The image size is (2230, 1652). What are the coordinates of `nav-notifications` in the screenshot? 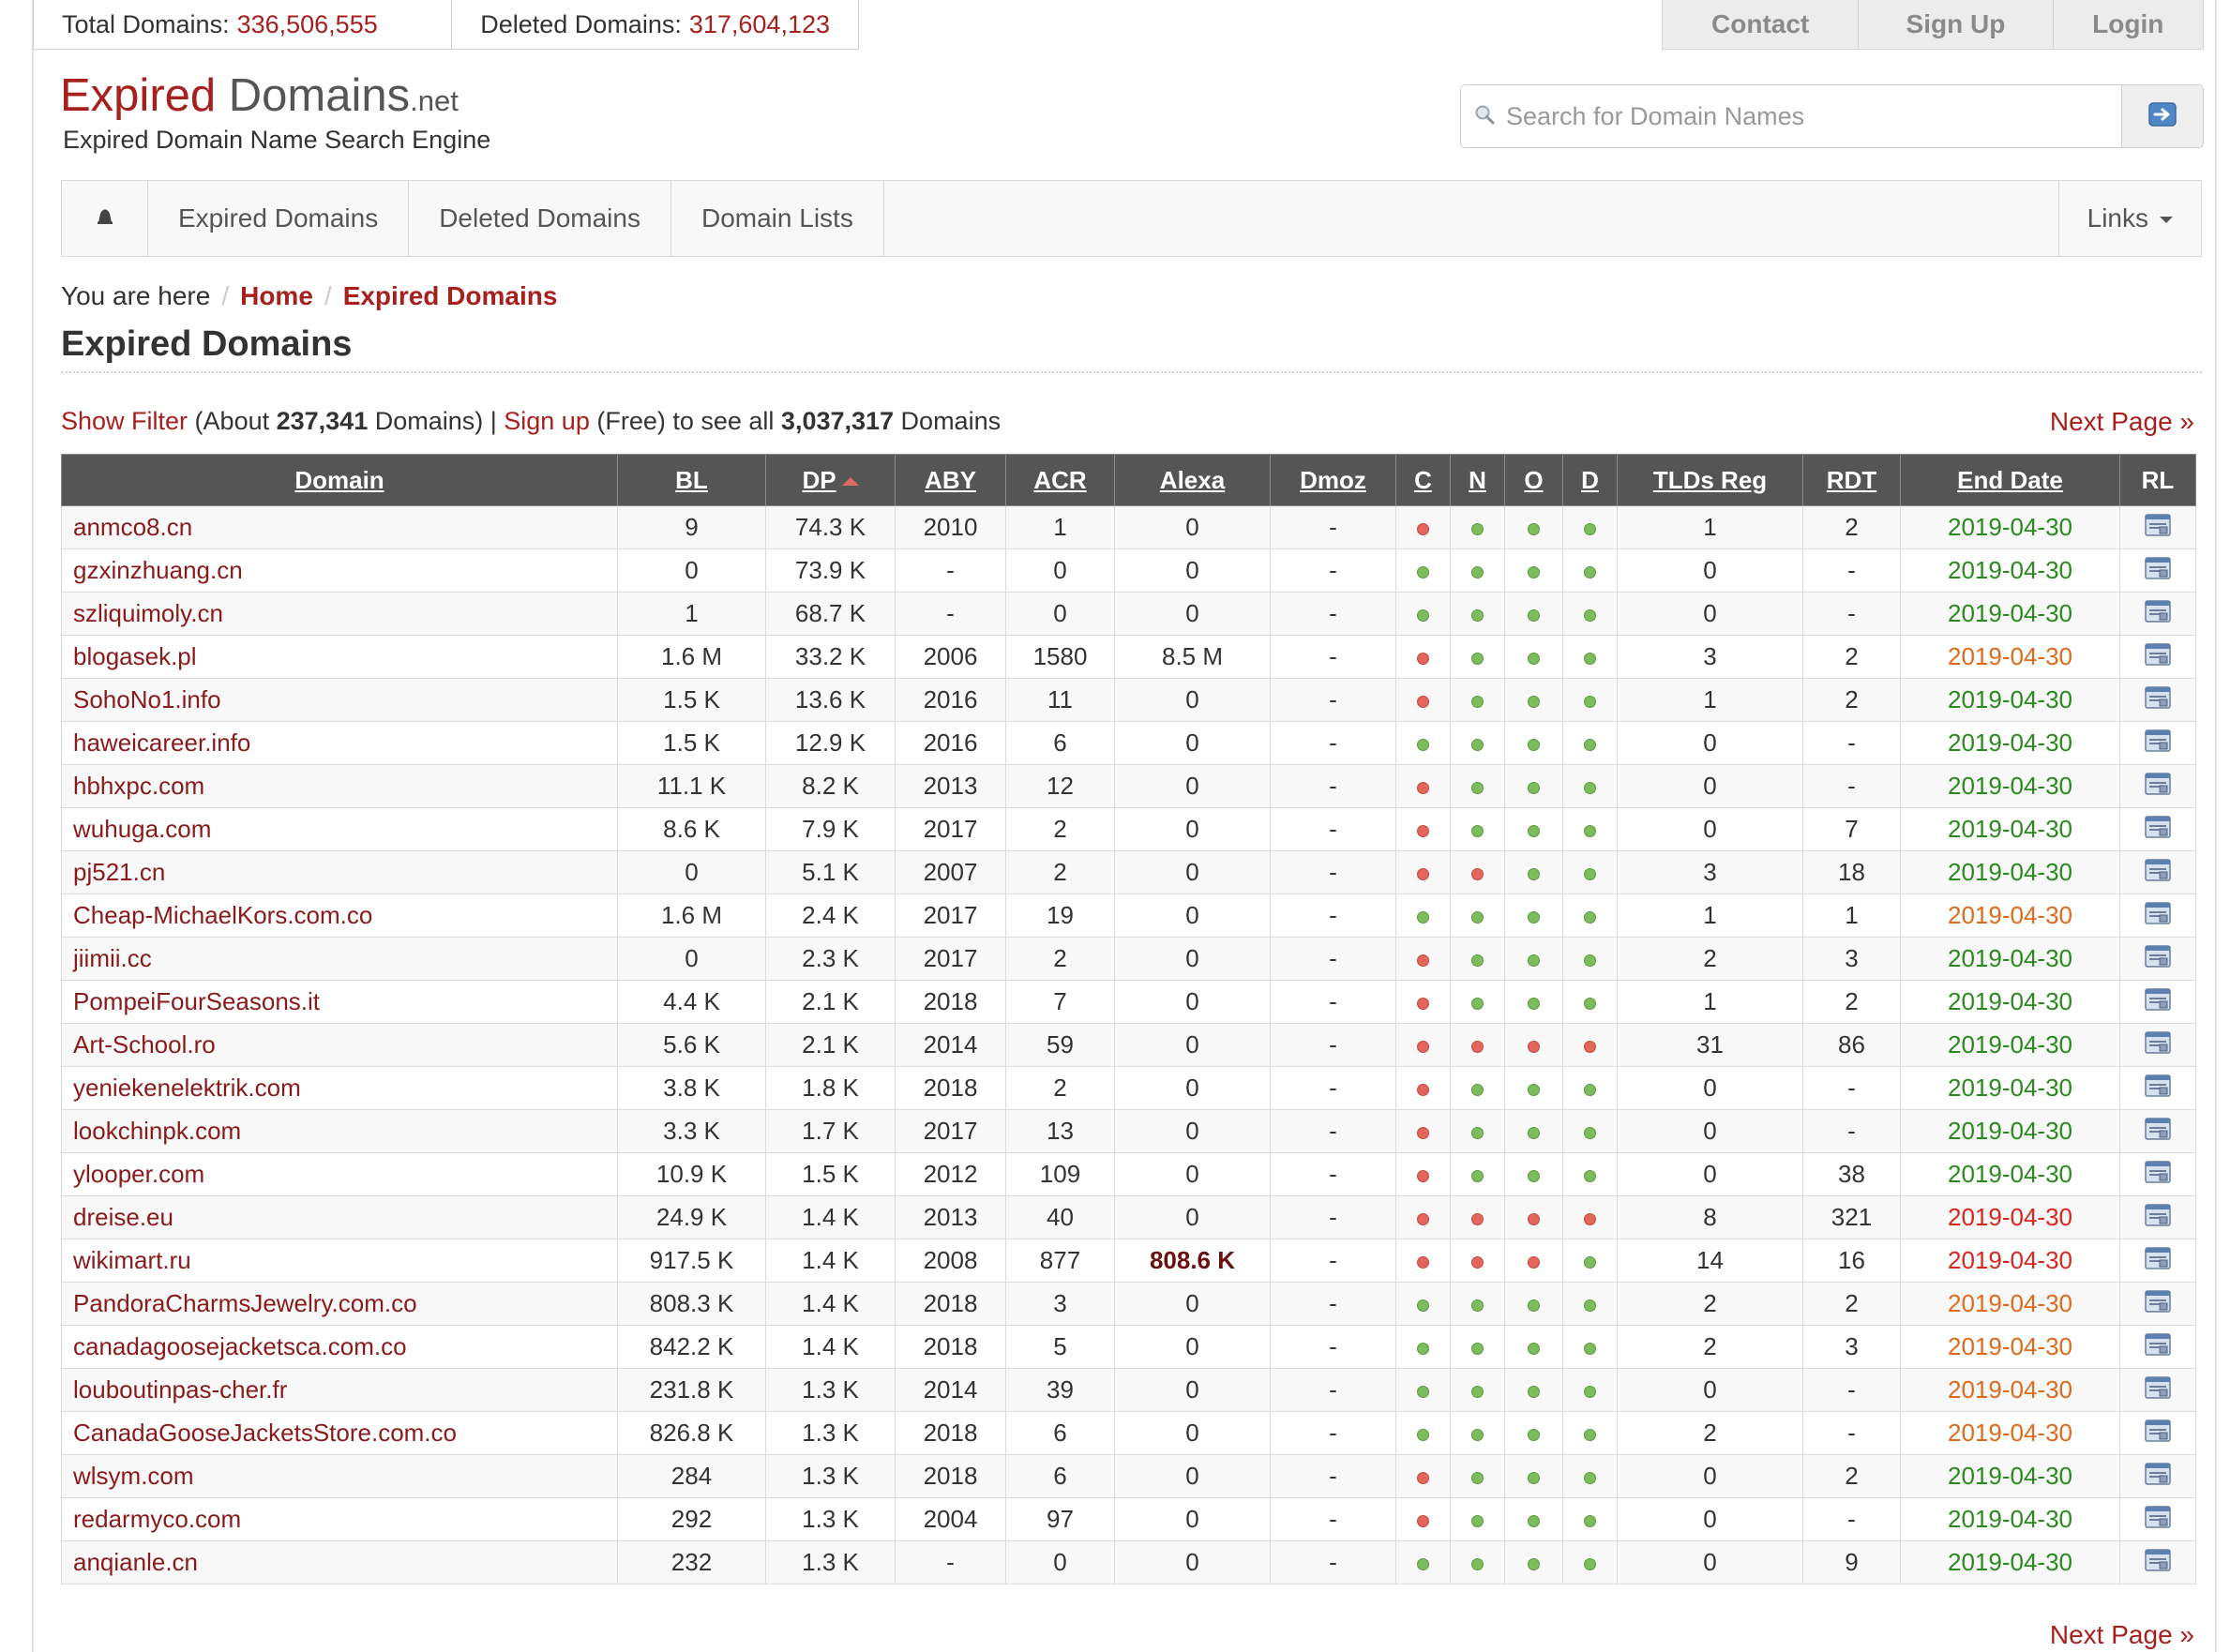 It's located at (105, 218).